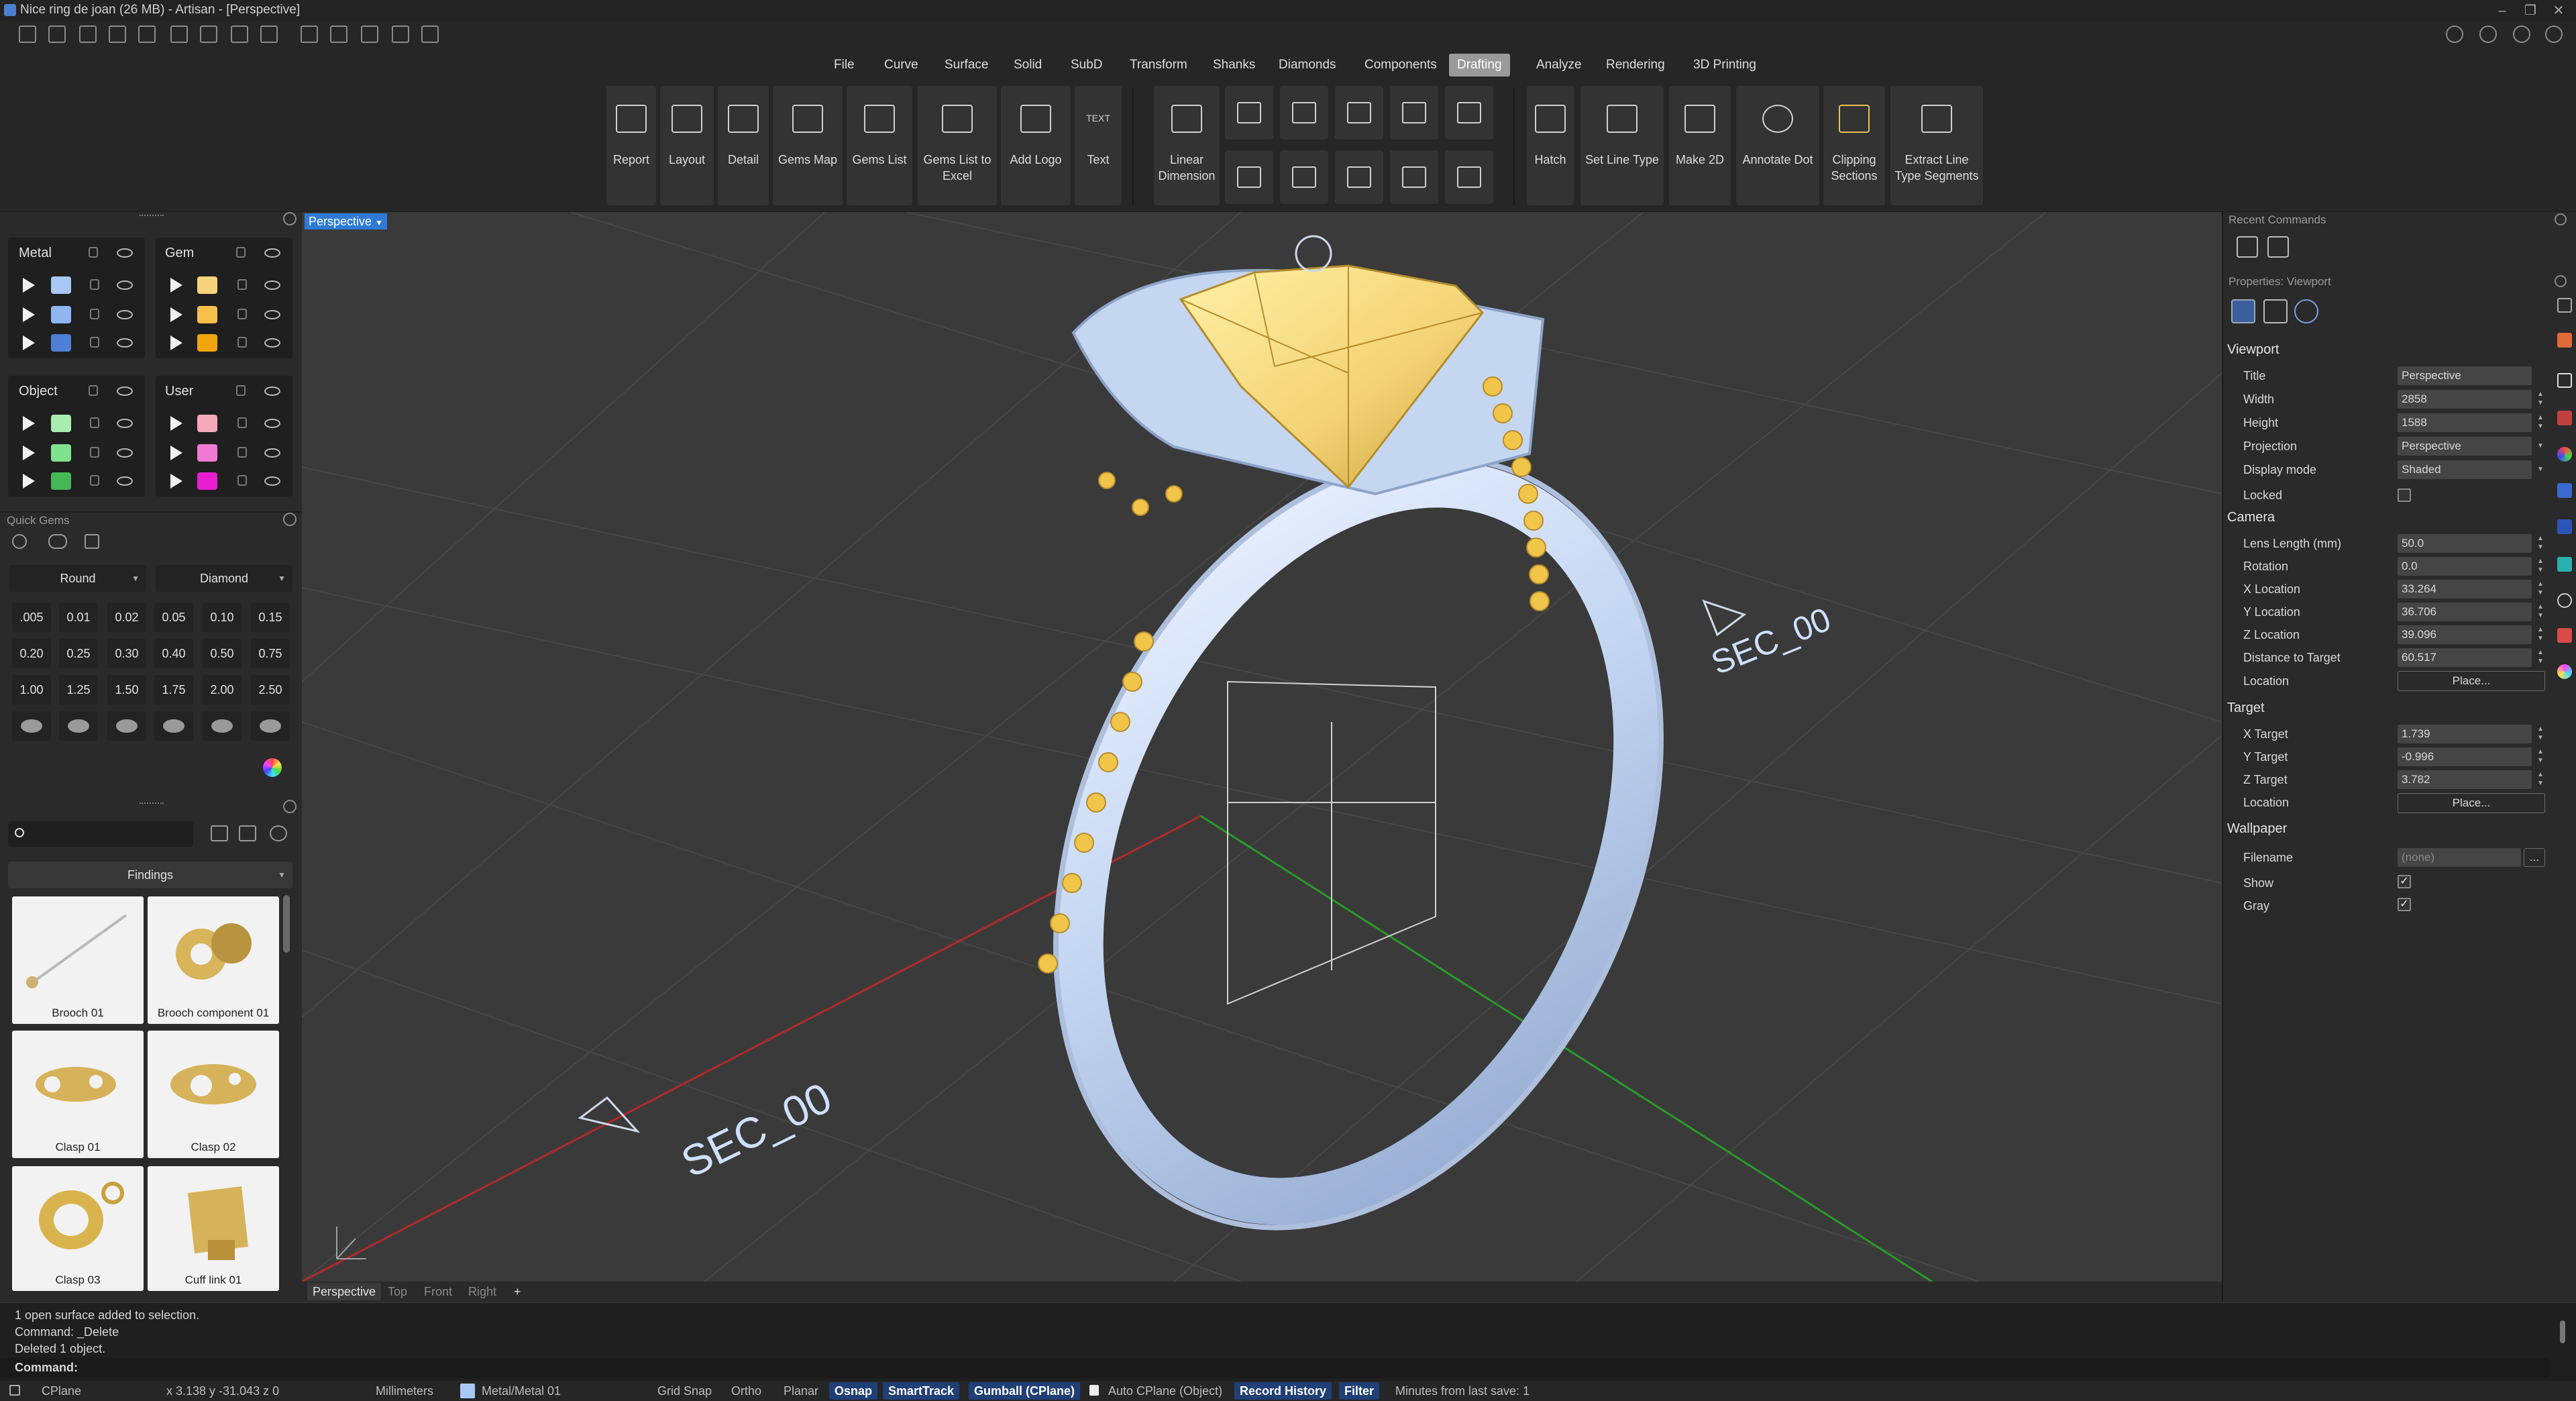 The width and height of the screenshot is (2576, 1401). I want to click on property-value-field: 36.706, so click(2465, 612).